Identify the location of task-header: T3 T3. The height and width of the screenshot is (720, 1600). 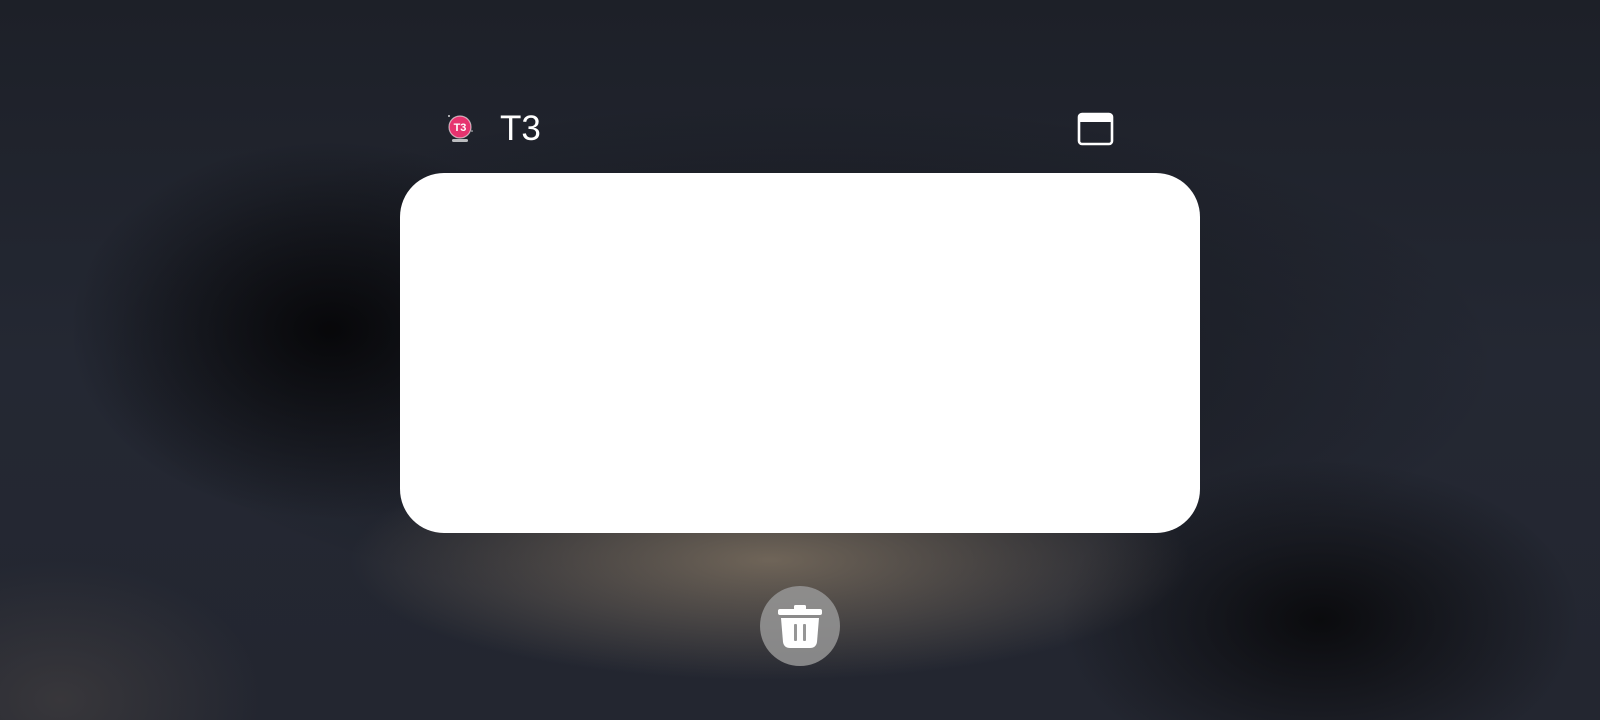
(780, 129).